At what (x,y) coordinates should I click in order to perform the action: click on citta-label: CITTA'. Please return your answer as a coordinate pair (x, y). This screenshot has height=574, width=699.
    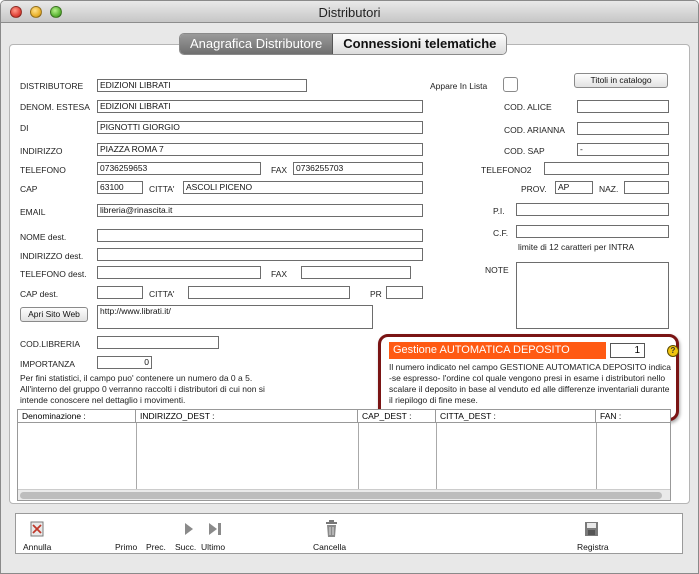
    Looking at the image, I should click on (162, 189).